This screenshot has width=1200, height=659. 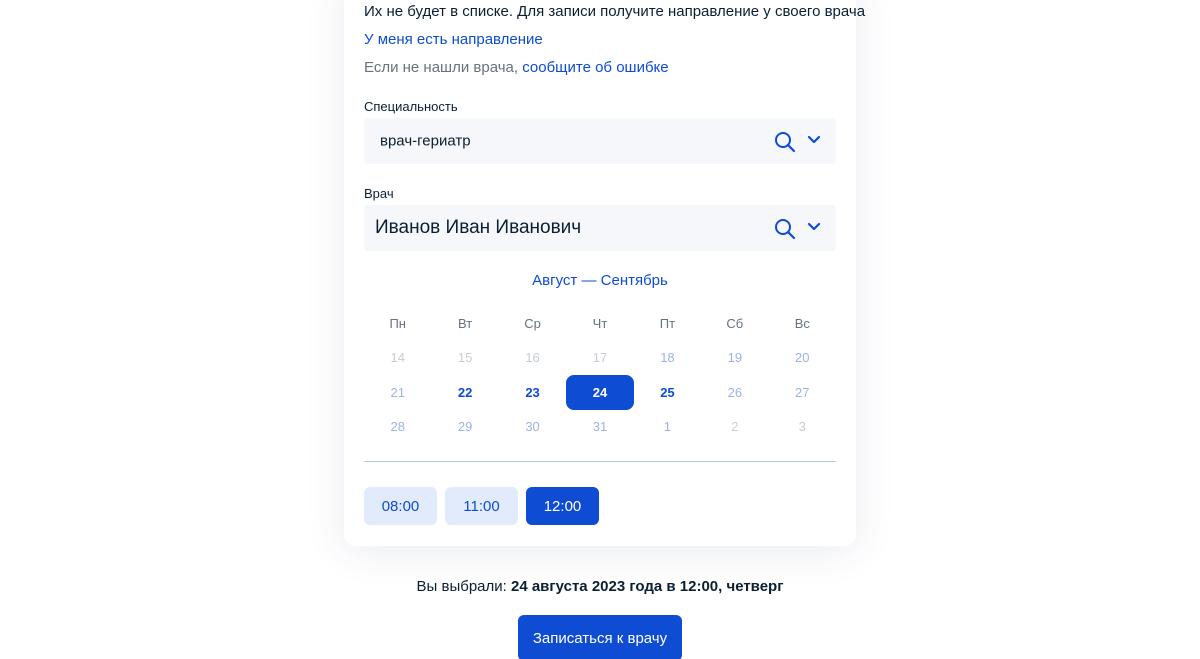 What do you see at coordinates (600, 637) in the screenshot?
I see `book-doctor-button: Записаться к врачу` at bounding box center [600, 637].